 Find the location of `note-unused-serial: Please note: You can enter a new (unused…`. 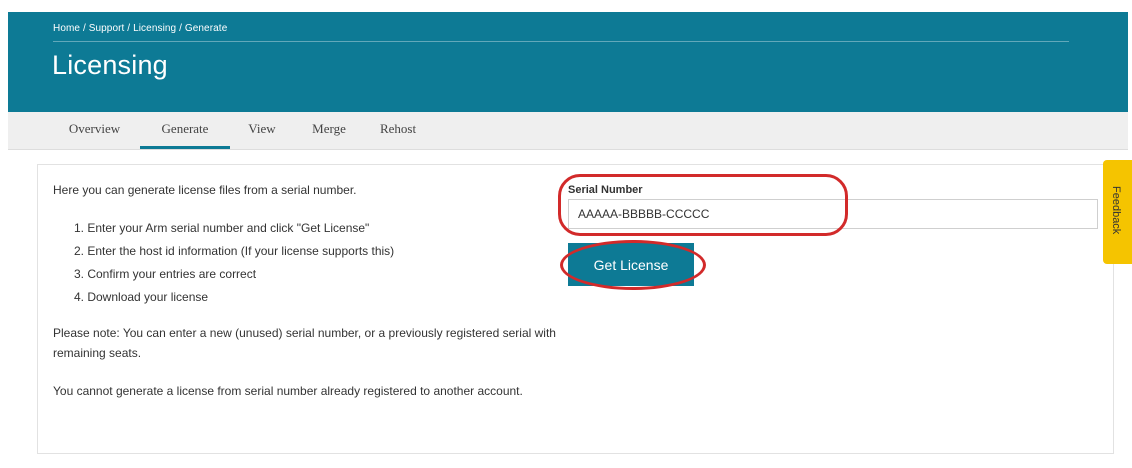

note-unused-serial: Please note: You can enter a new (unused… is located at coordinates (304, 343).